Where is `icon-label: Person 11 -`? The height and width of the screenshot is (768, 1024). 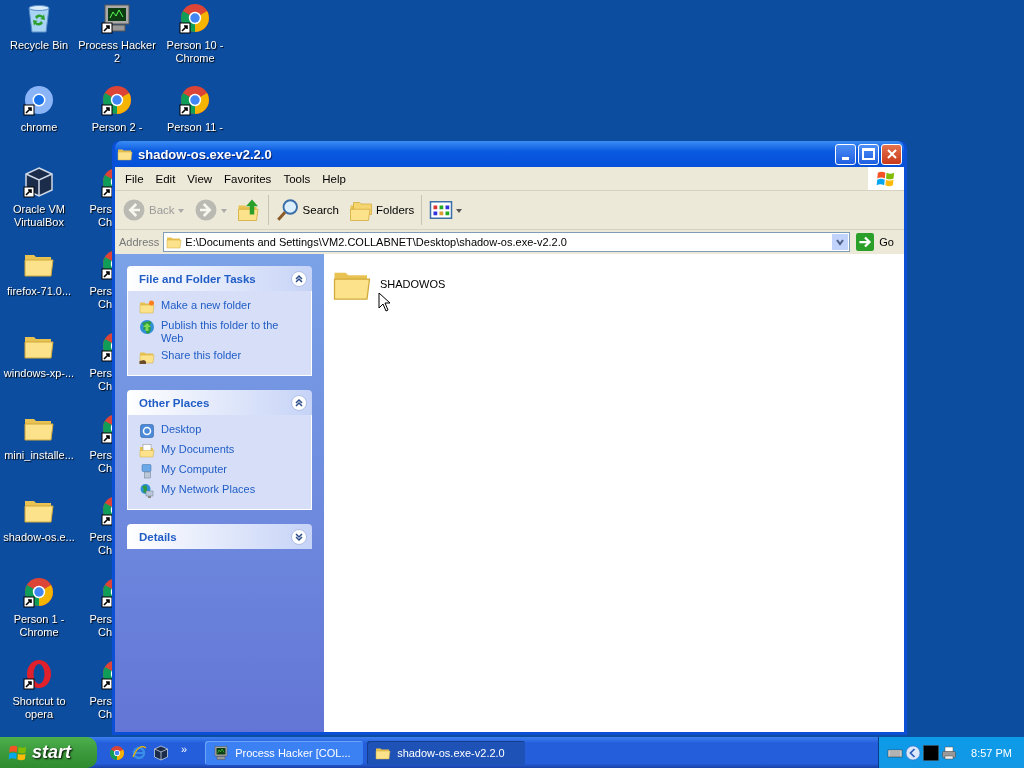 icon-label: Person 11 - is located at coordinates (195, 127).